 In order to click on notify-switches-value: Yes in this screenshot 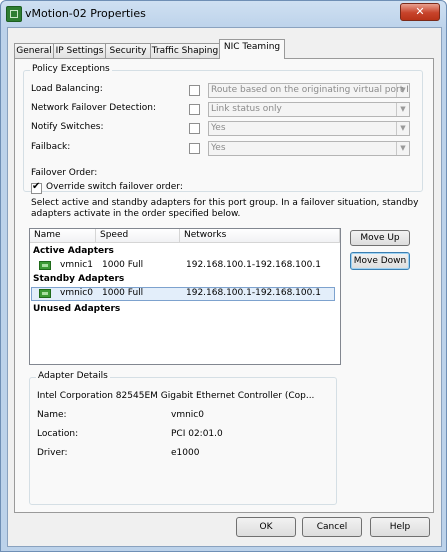, I will do `click(218, 128)`.